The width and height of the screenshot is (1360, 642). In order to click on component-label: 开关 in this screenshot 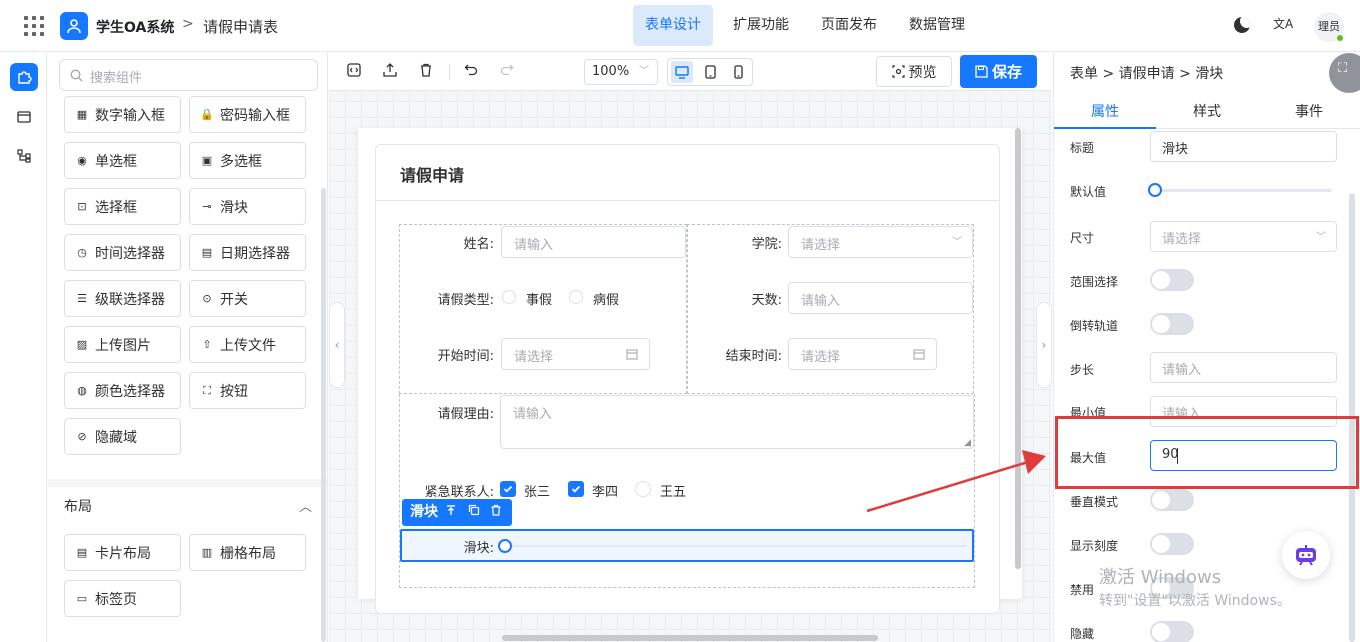, I will do `click(234, 299)`.